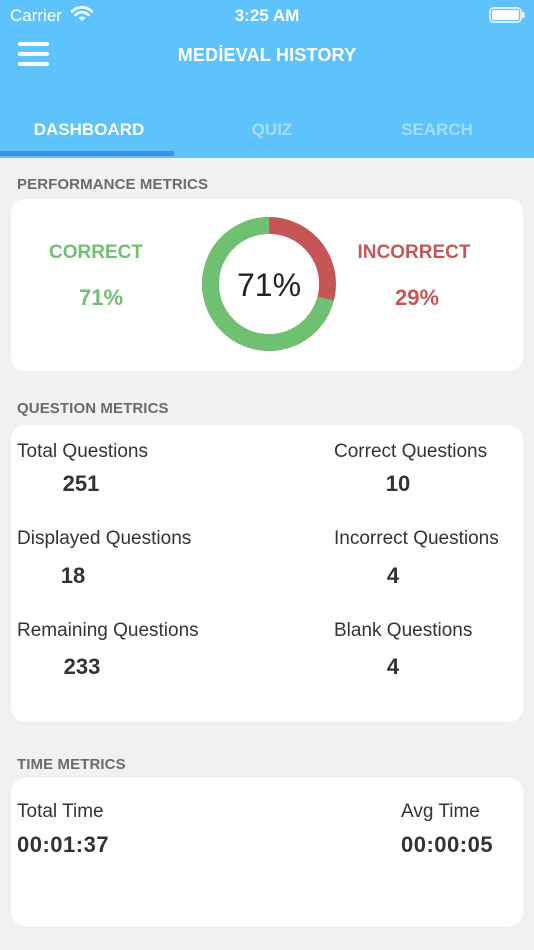  Describe the element at coordinates (71, 764) in the screenshot. I see `time-metrics-title: TIME METRICS` at that location.